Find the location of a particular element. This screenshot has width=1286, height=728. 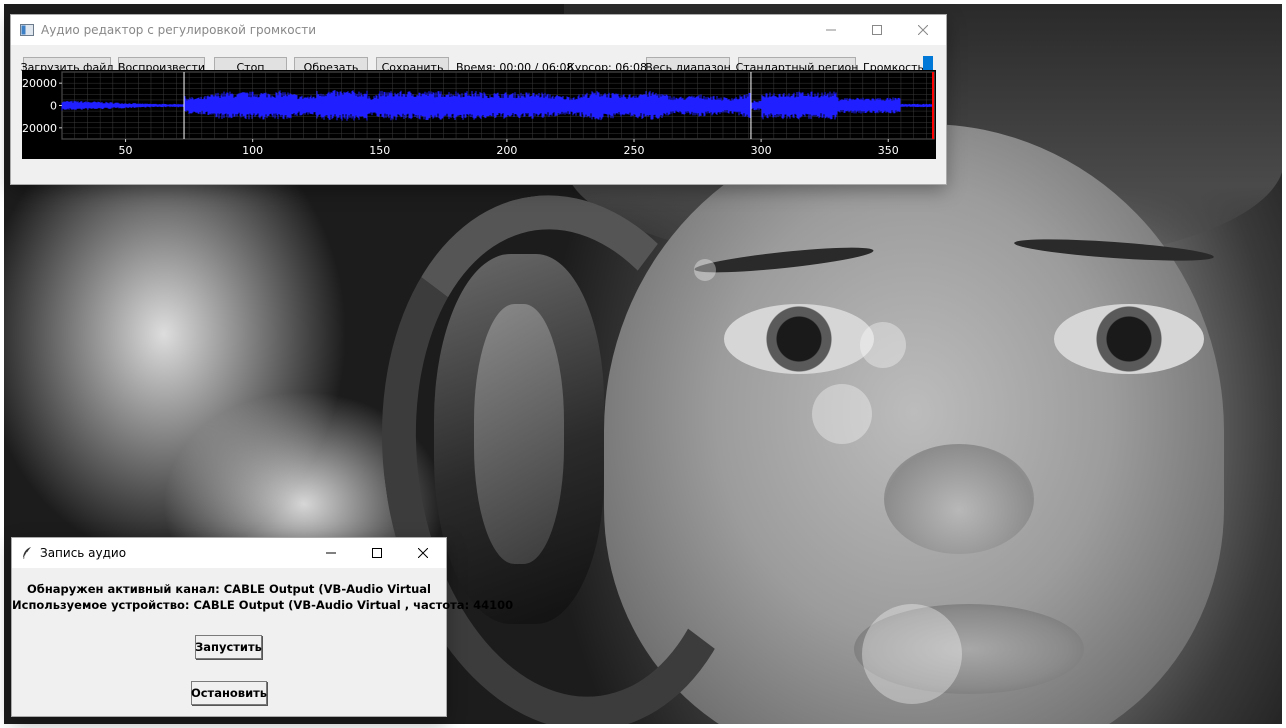

x-tick-label: 150 is located at coordinates (379, 150).